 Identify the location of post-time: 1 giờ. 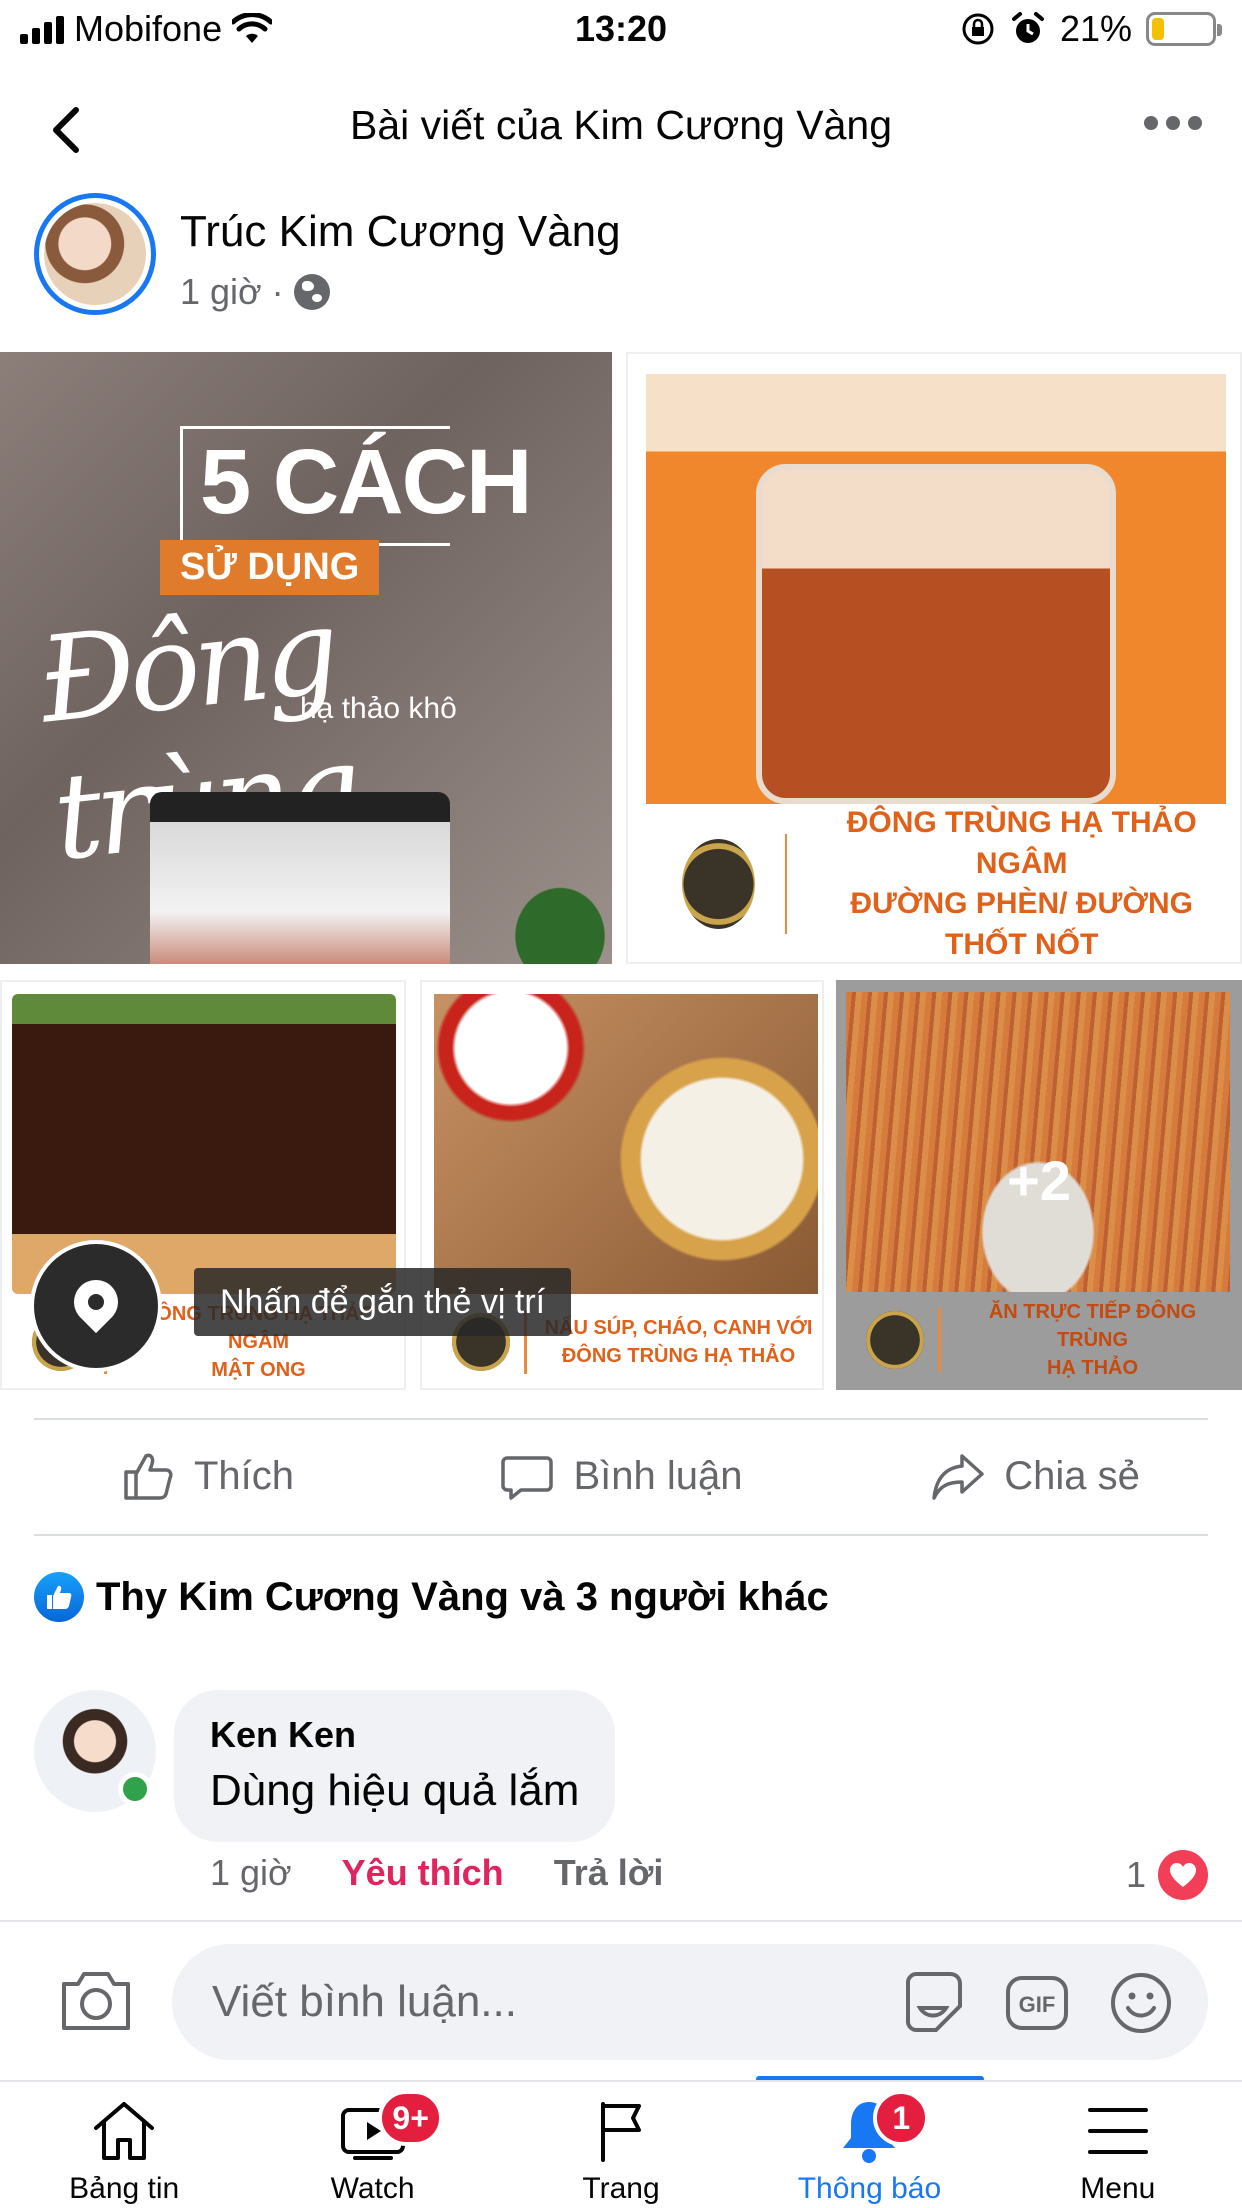
(221, 292).